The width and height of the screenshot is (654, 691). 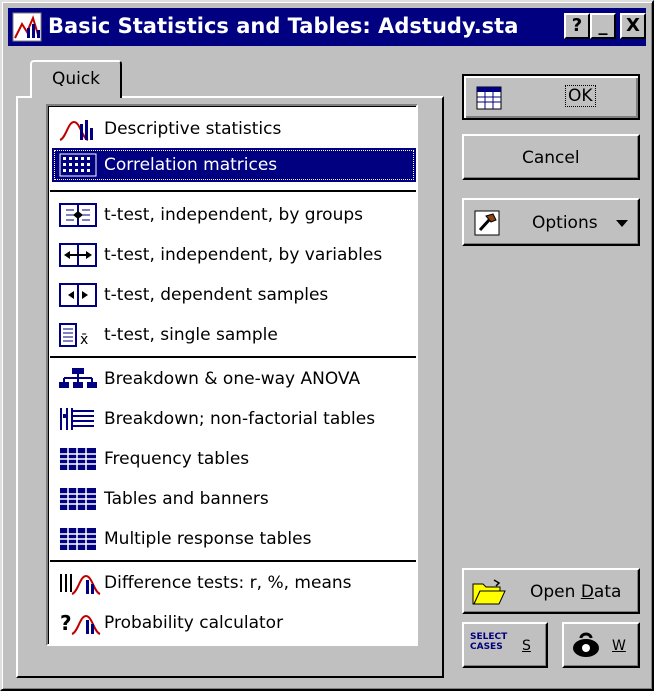 I want to click on select-cases-icon-line1: SELECT, so click(x=489, y=637).